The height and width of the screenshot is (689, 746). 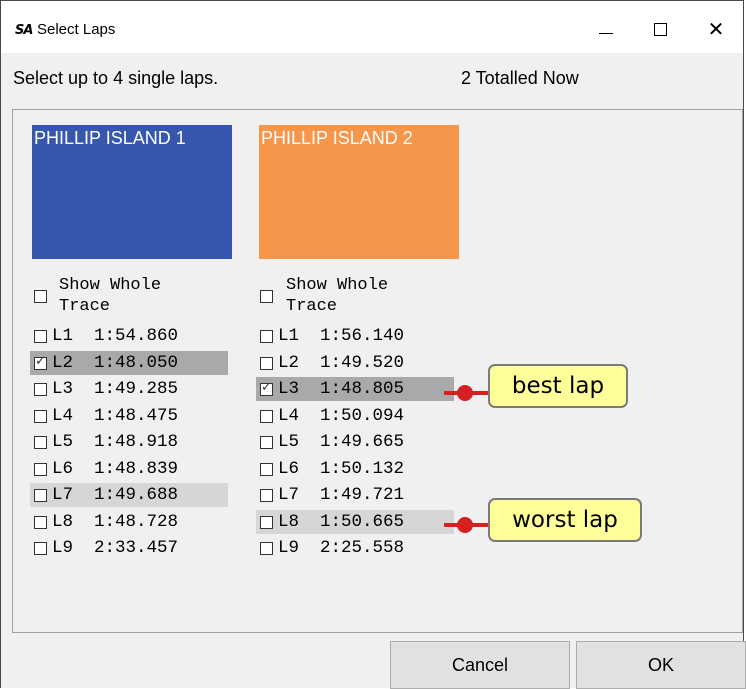 I want to click on lap-label: L3 1:48.805, so click(x=341, y=389).